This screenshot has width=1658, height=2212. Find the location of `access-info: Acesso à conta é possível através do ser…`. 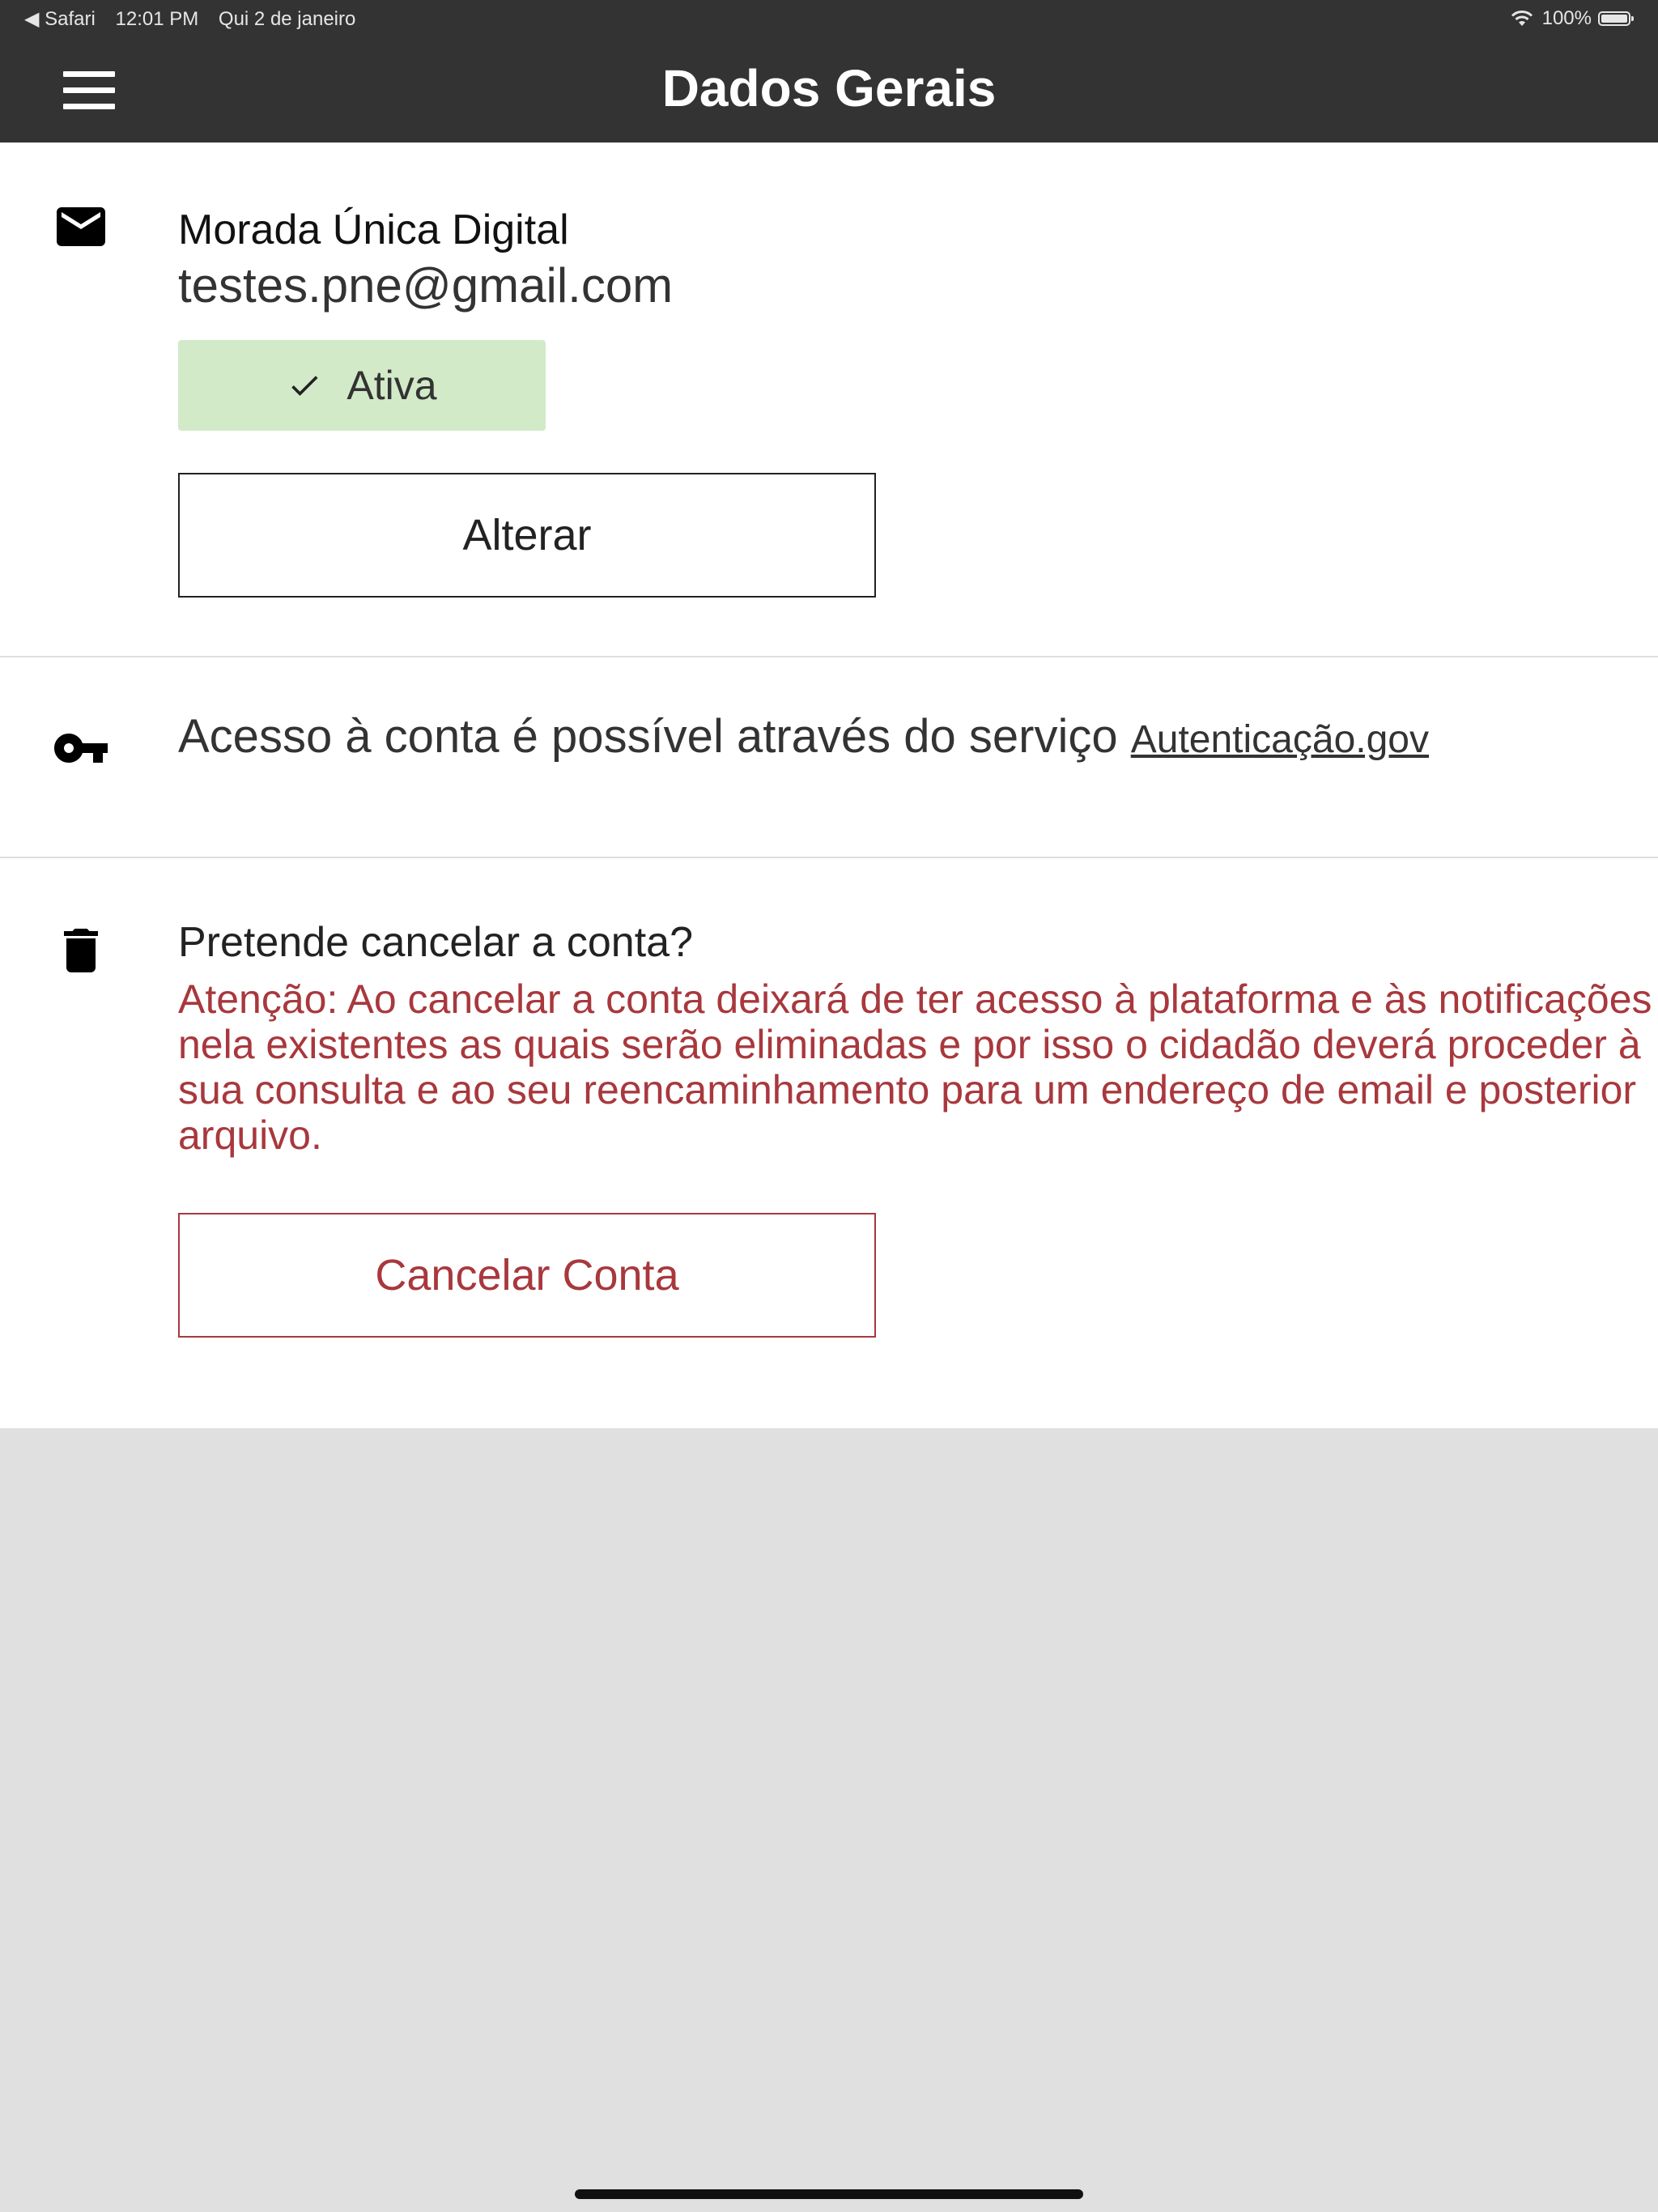

access-info: Acesso à conta é possível através do ser… is located at coordinates (803, 737).